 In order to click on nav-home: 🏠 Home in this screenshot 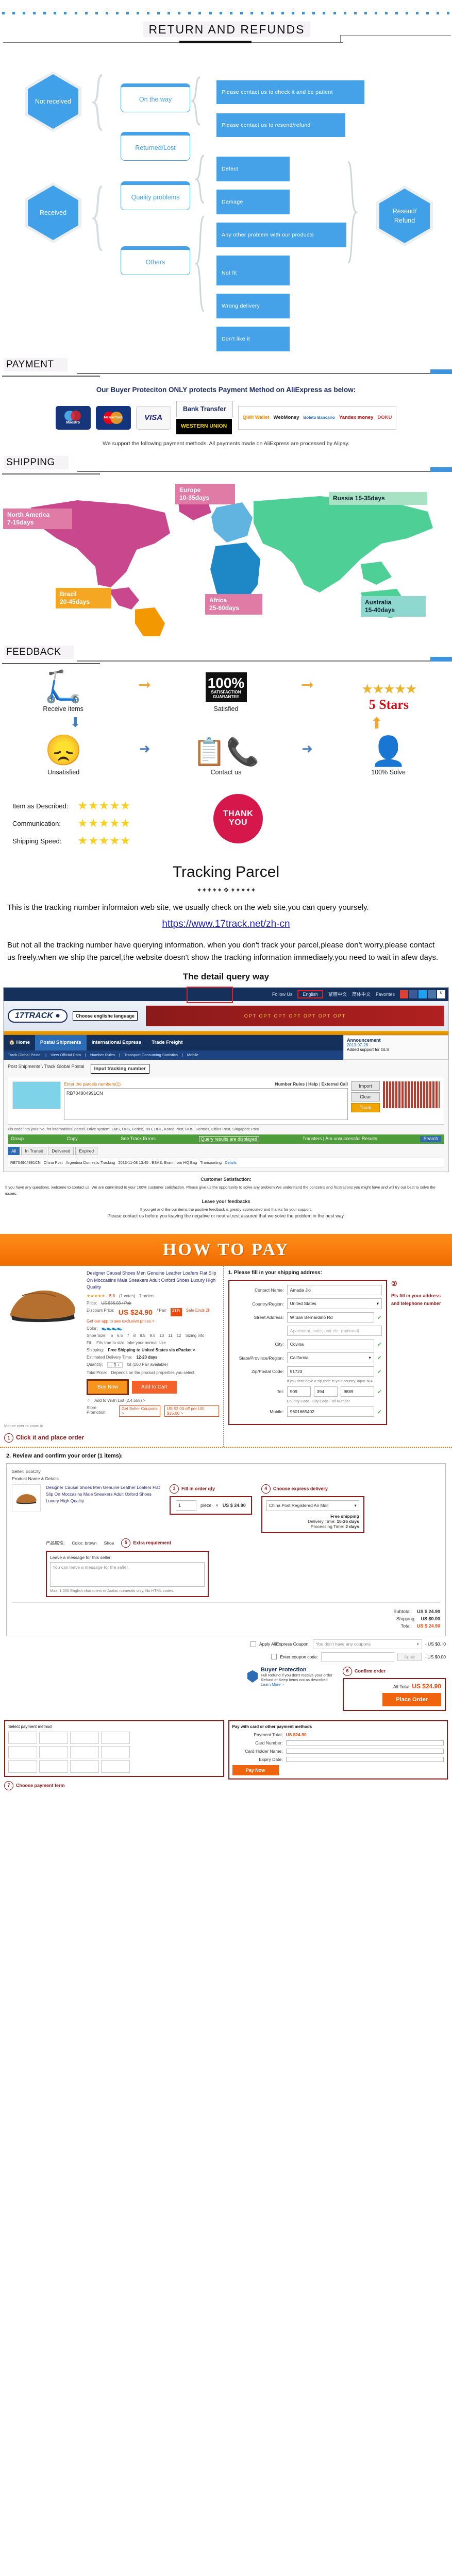, I will do `click(19, 1042)`.